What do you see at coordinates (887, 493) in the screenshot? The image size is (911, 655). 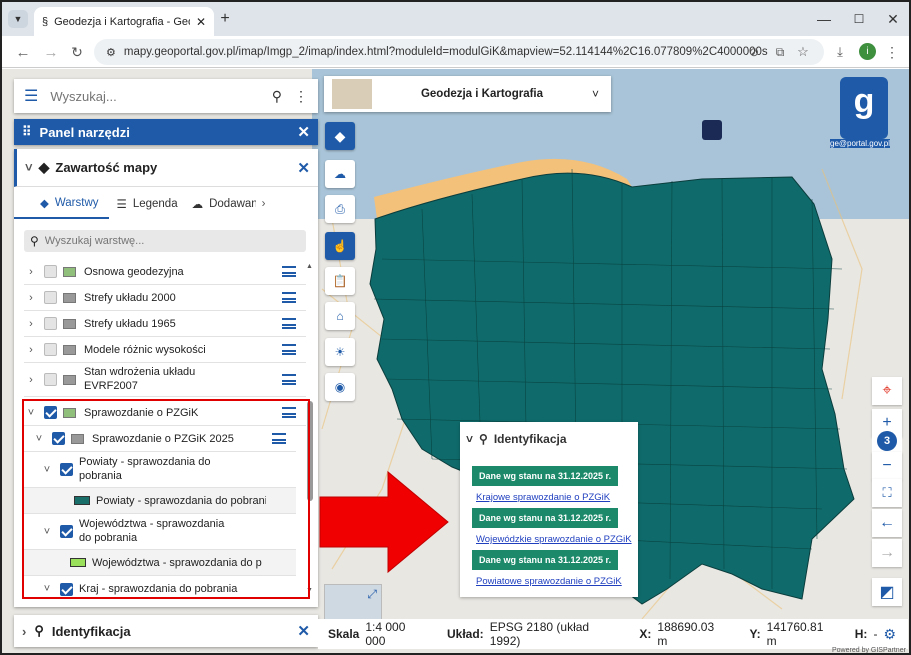 I see `full-extent-button: ⛶` at bounding box center [887, 493].